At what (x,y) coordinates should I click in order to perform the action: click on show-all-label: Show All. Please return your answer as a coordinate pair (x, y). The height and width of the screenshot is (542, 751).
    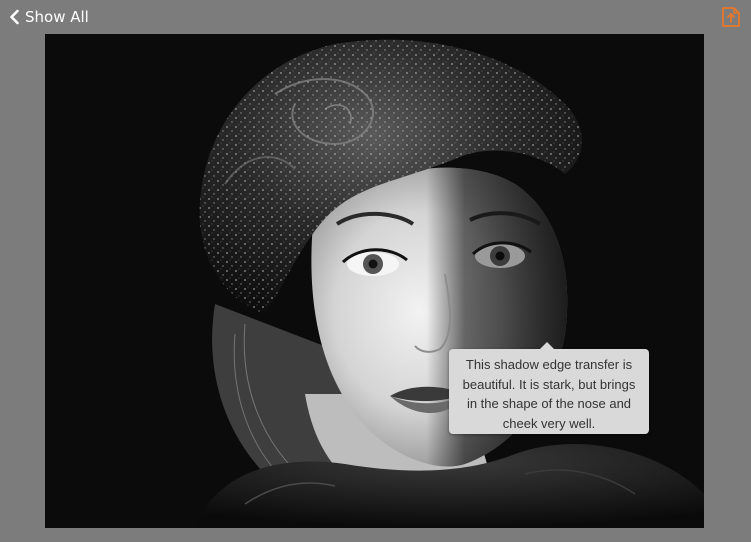
    Looking at the image, I should click on (57, 17).